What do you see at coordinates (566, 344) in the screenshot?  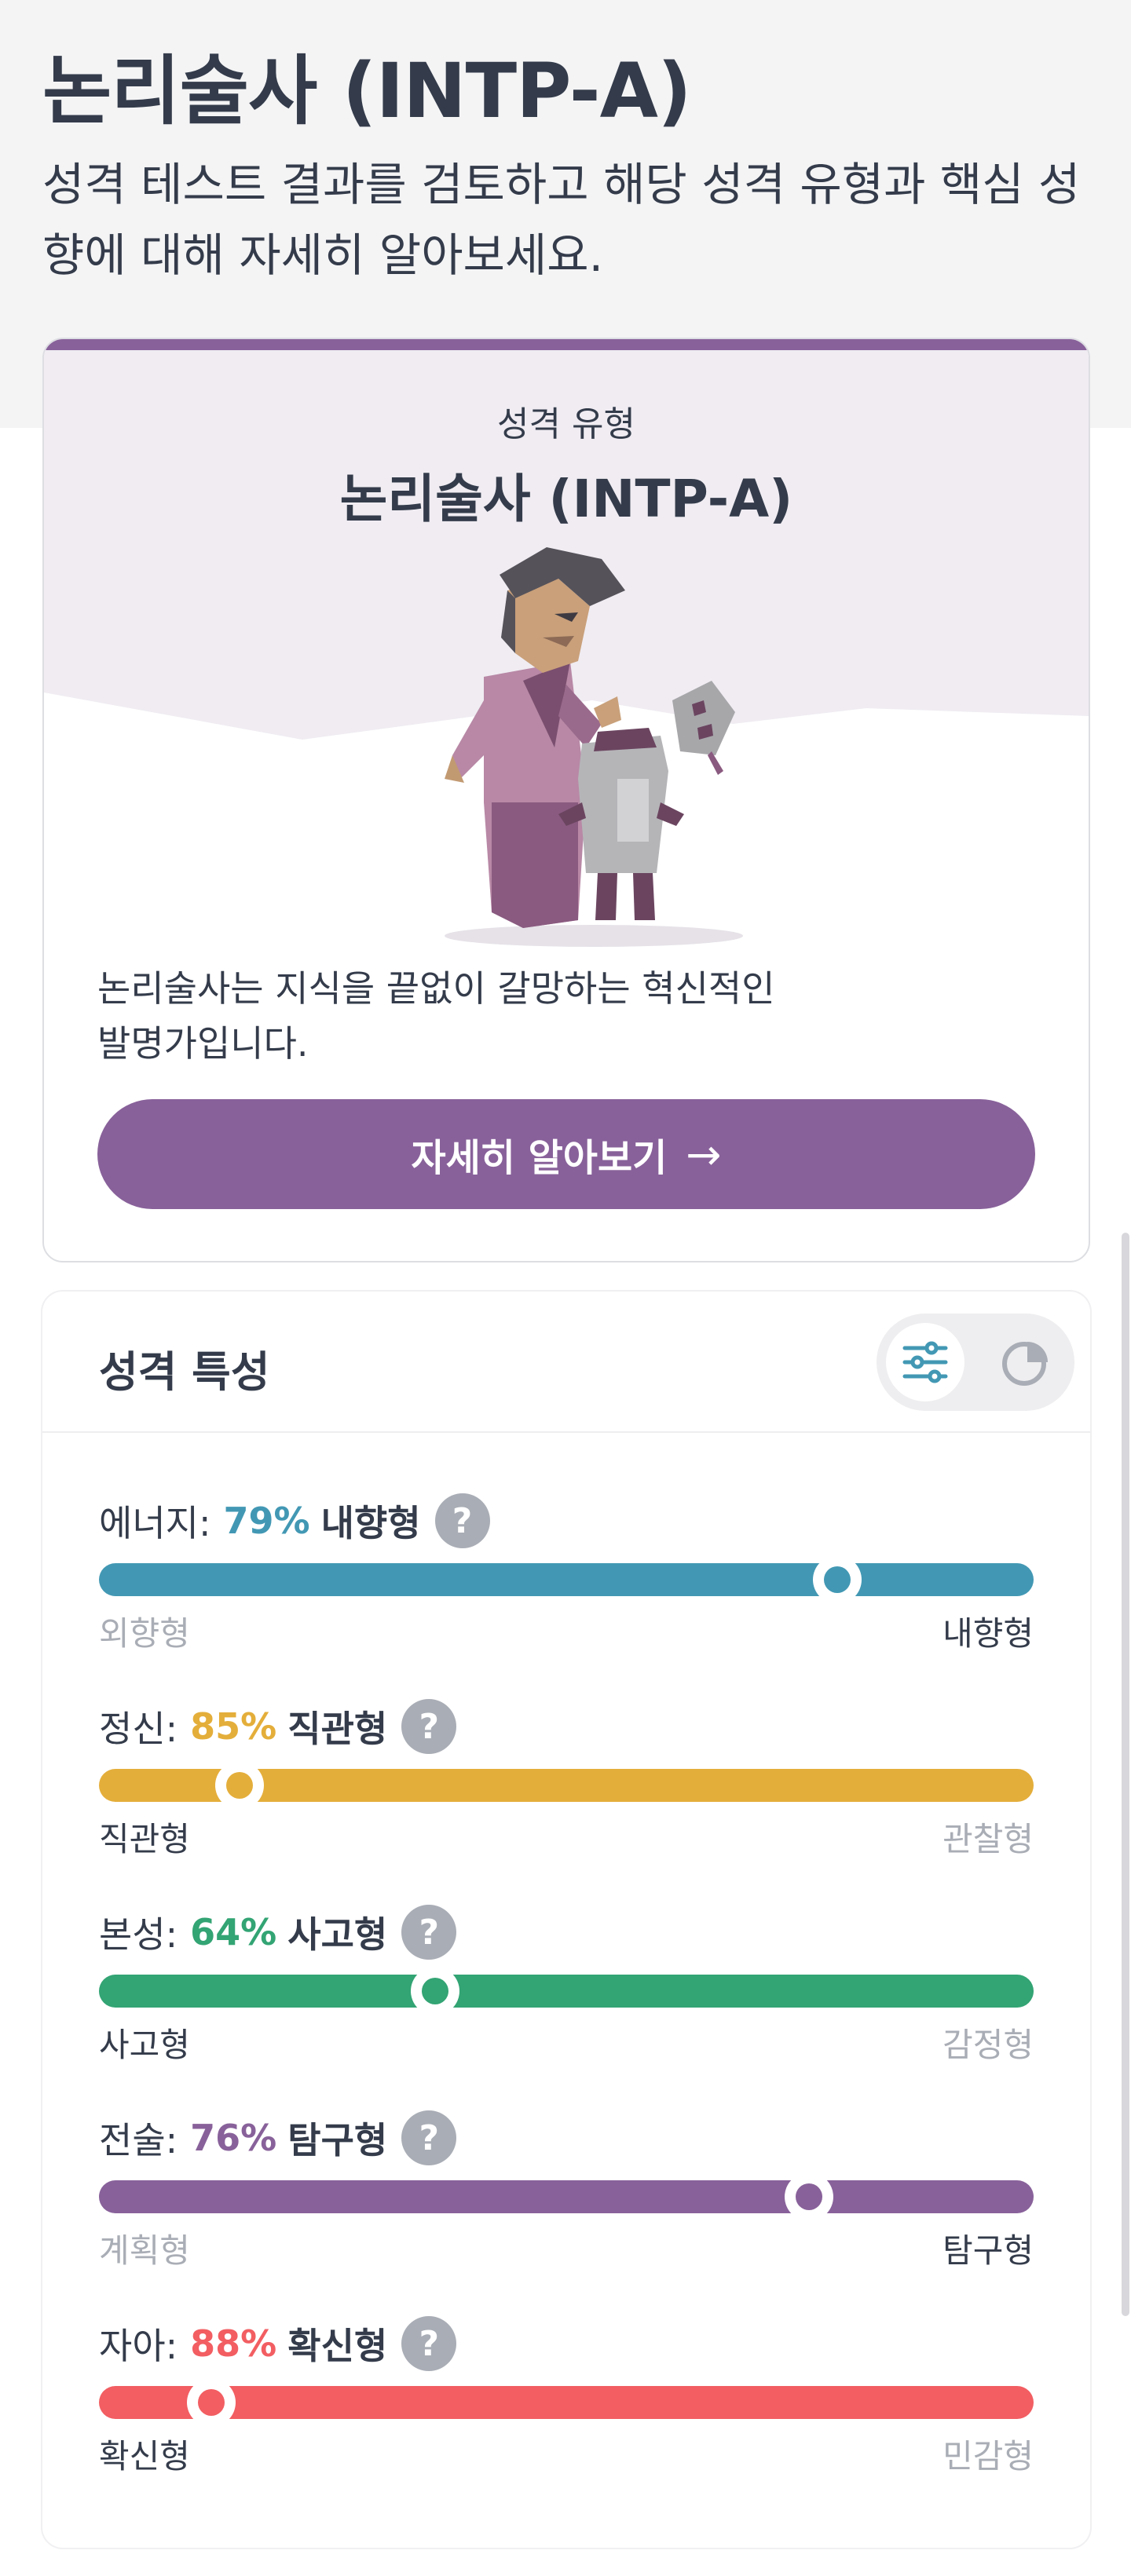 I see `card-accent-bar` at bounding box center [566, 344].